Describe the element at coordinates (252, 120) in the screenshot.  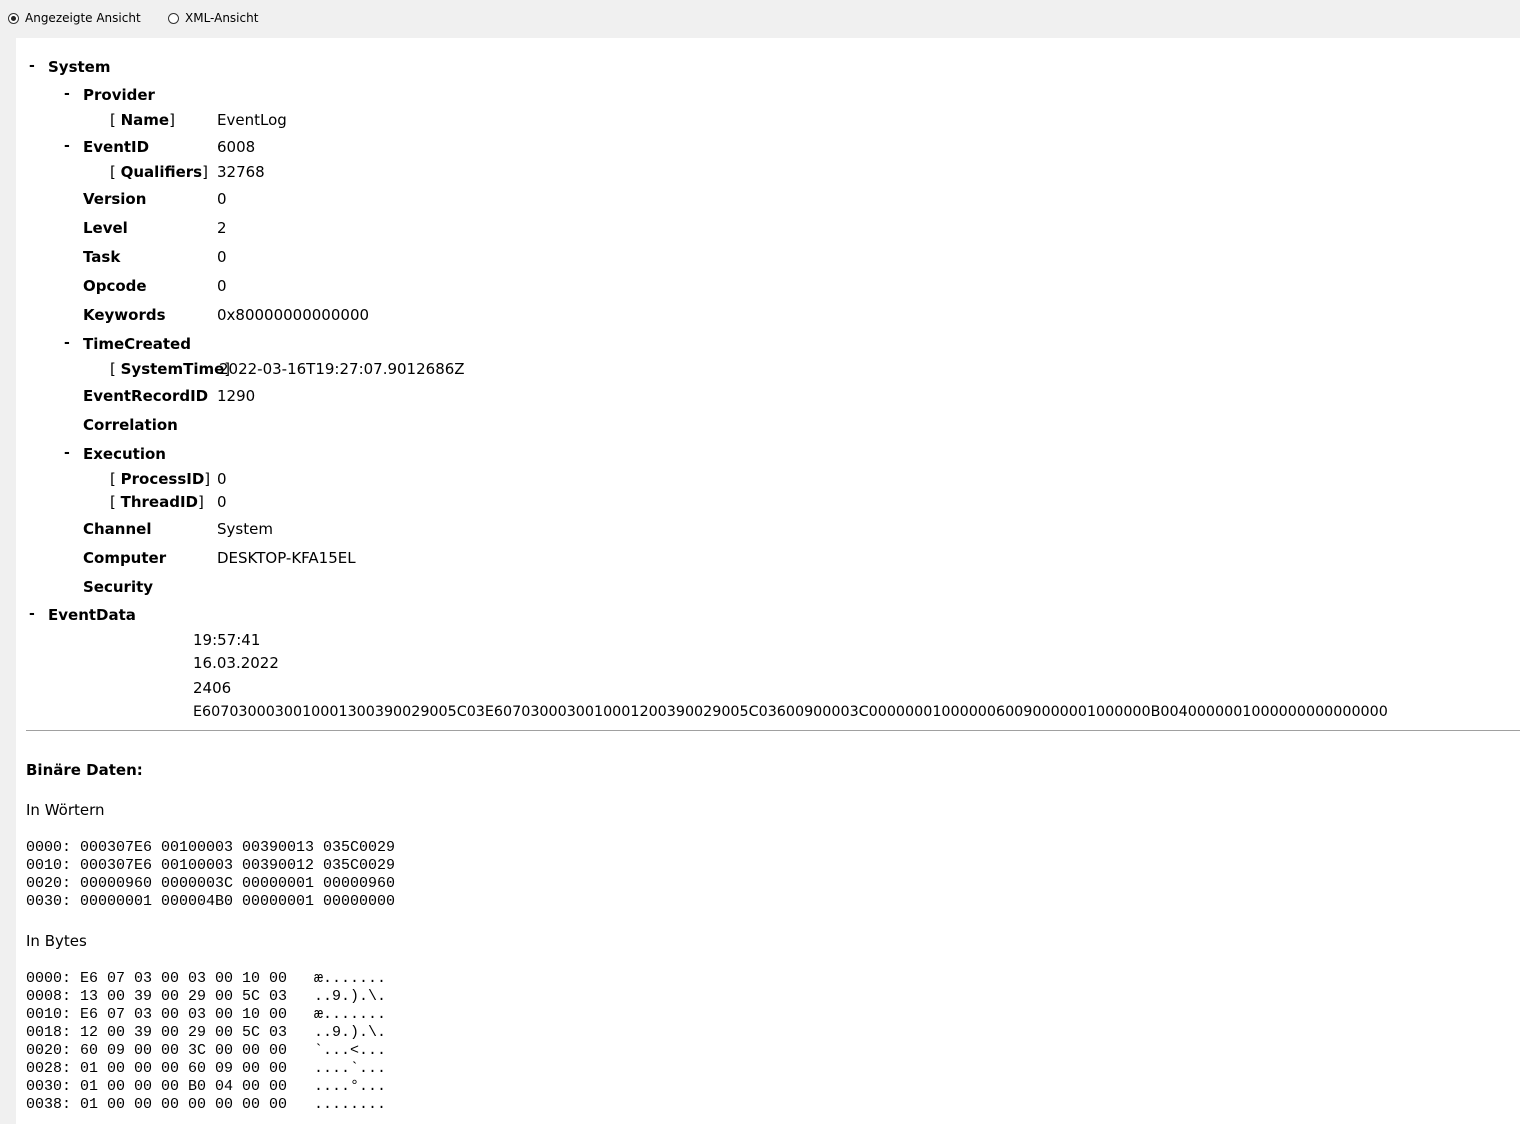
I see `value-name: EventLog` at that location.